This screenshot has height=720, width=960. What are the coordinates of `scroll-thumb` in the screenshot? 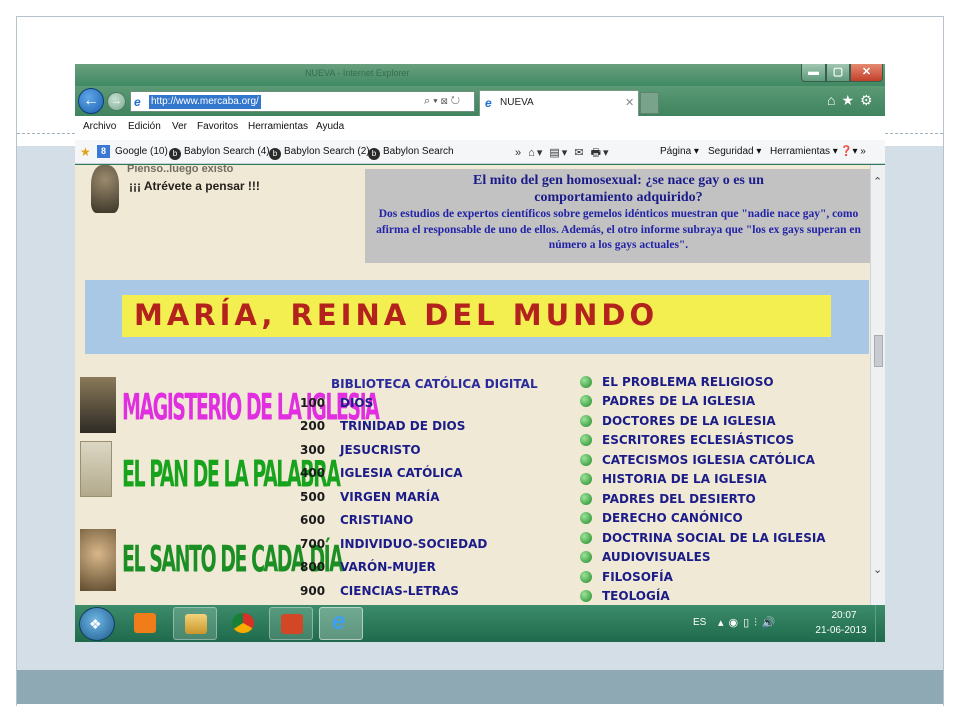 It's located at (878, 351).